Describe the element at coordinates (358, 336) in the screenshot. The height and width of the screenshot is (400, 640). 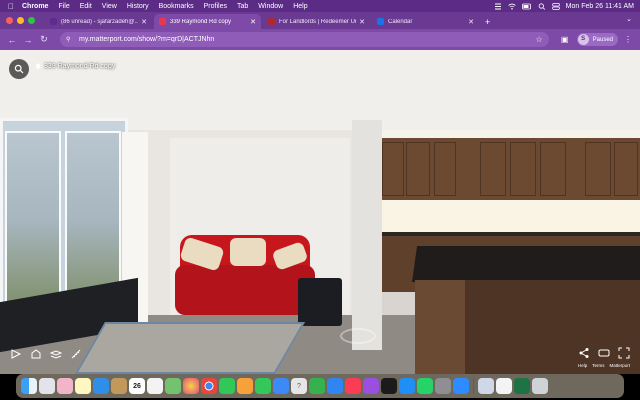
I see `navigation-cursor-ring` at that location.